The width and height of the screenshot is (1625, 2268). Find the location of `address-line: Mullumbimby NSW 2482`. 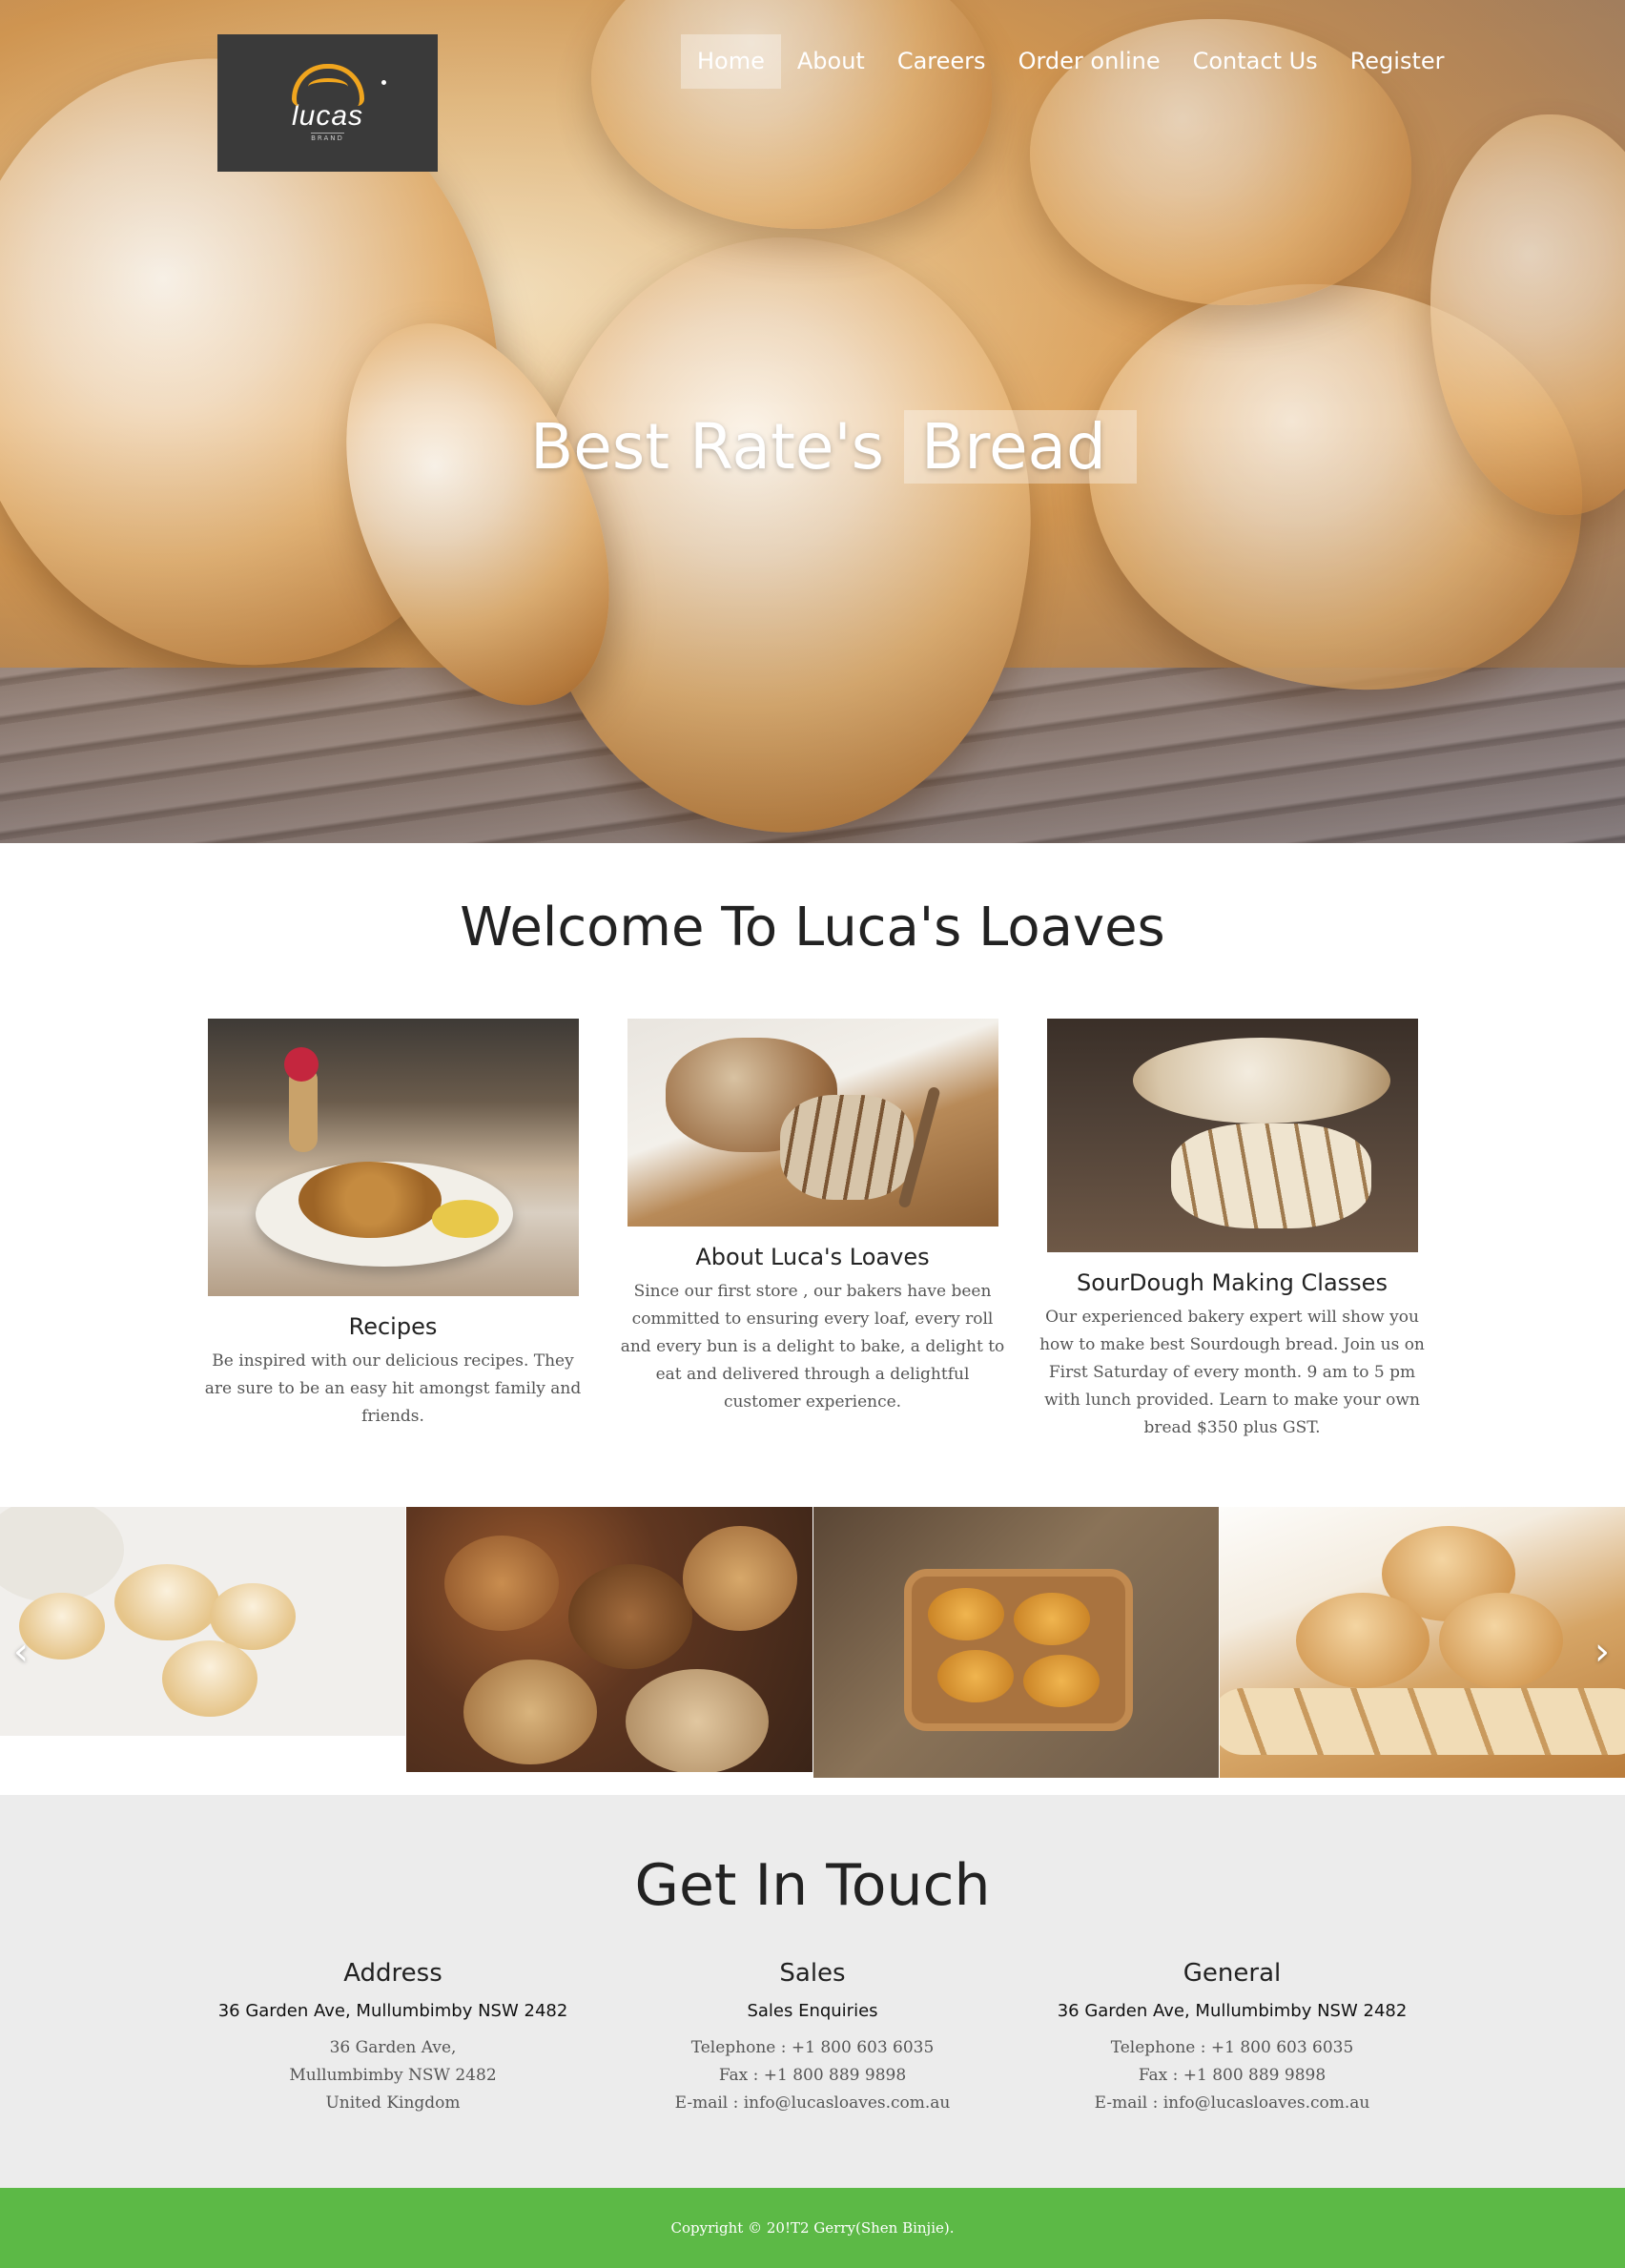

address-line: Mullumbimby NSW 2482 is located at coordinates (393, 2075).